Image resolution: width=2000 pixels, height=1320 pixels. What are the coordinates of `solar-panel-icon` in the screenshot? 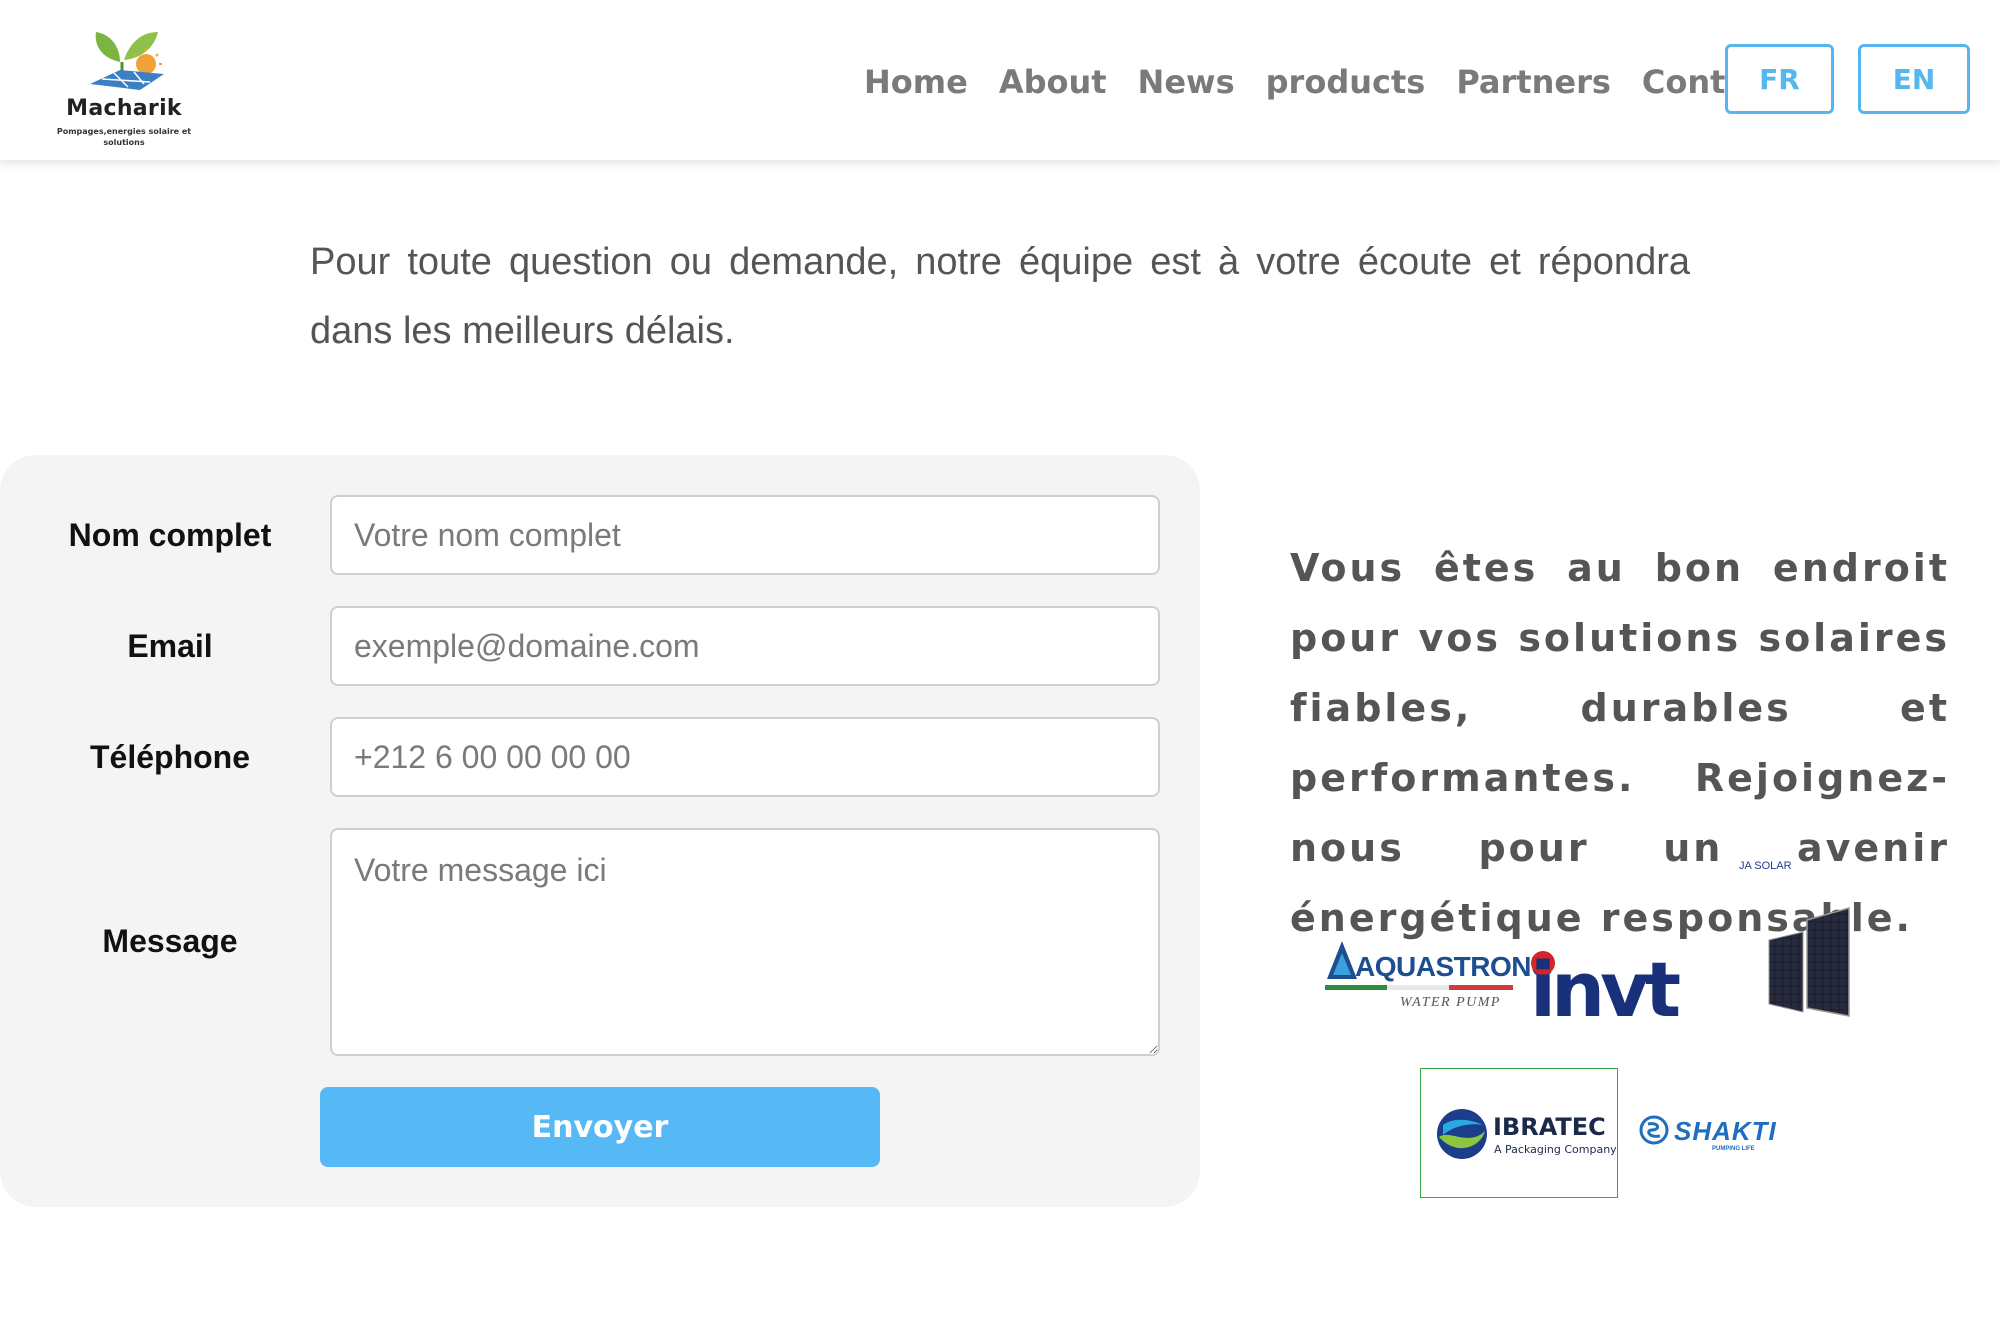 It's located at (1809, 962).